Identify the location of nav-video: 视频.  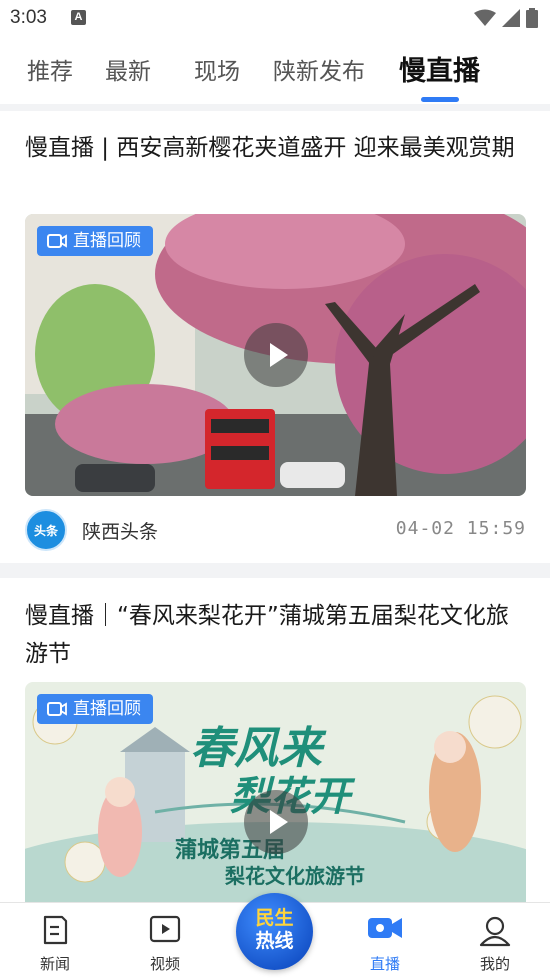
(165, 941).